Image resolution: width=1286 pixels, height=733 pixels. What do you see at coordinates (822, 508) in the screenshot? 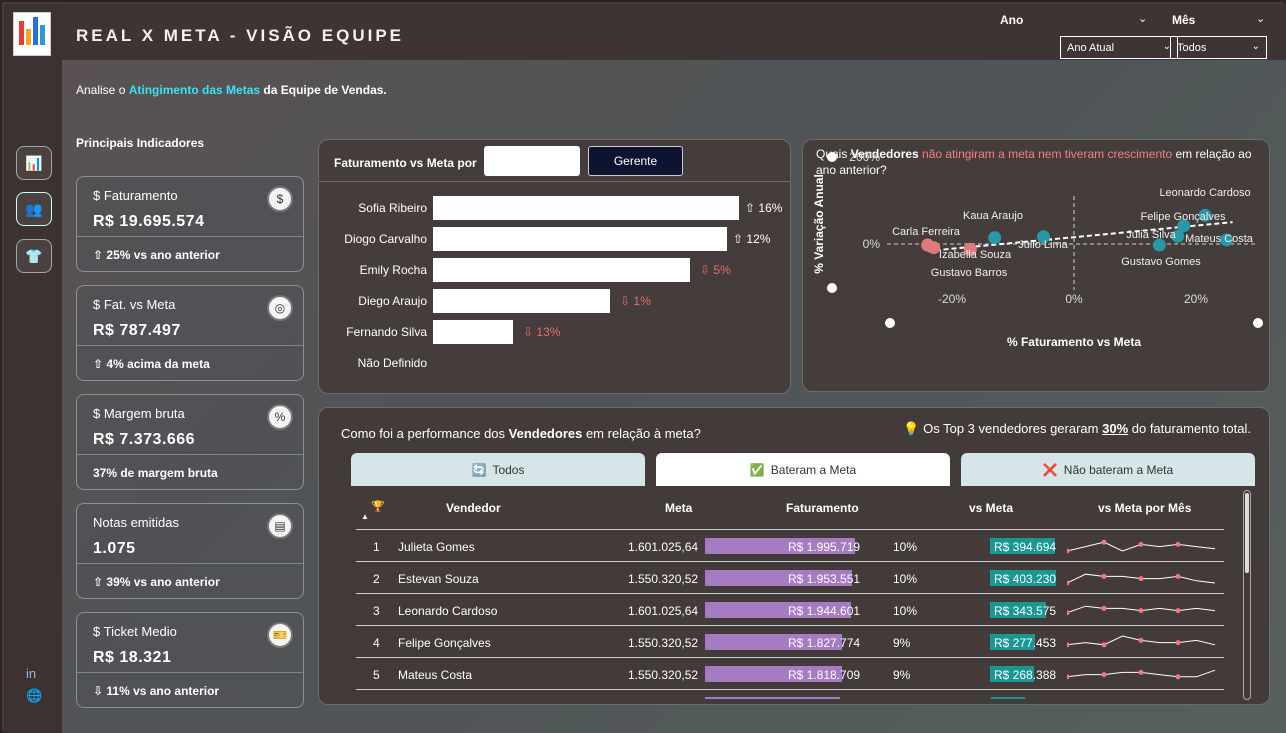
I see `col-faturamento: Faturamento` at bounding box center [822, 508].